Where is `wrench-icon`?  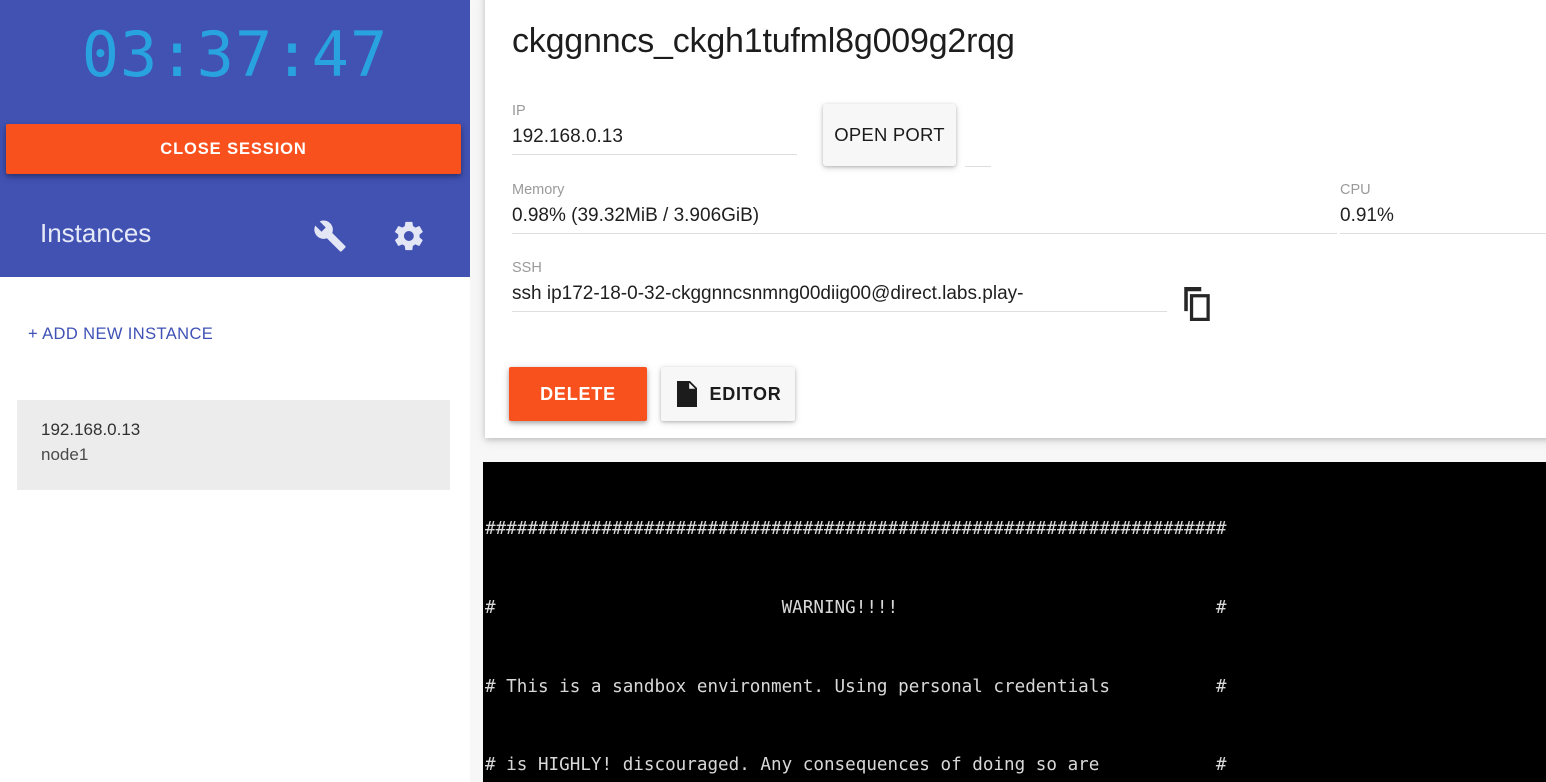 wrench-icon is located at coordinates (330, 236).